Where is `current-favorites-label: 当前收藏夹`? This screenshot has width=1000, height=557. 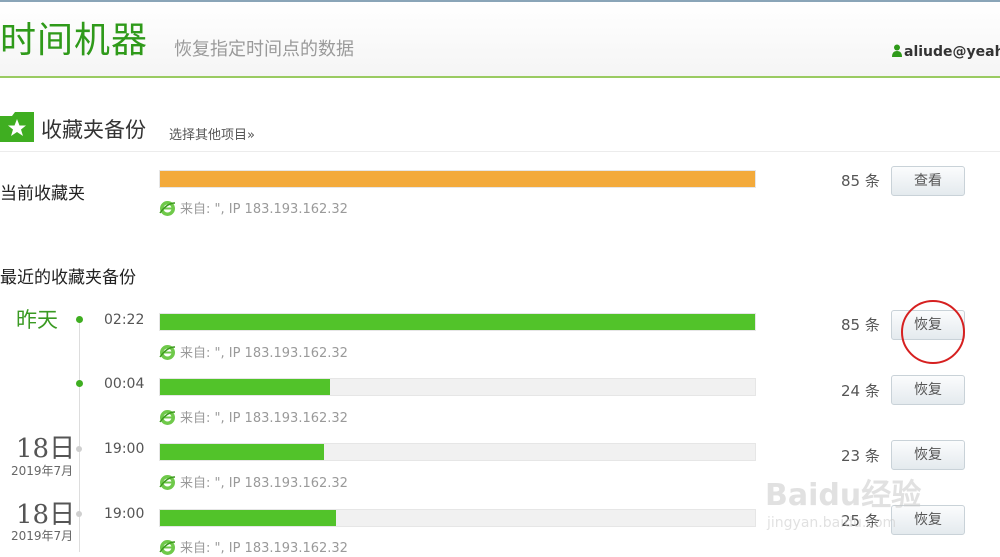 current-favorites-label: 当前收藏夹 is located at coordinates (42, 194).